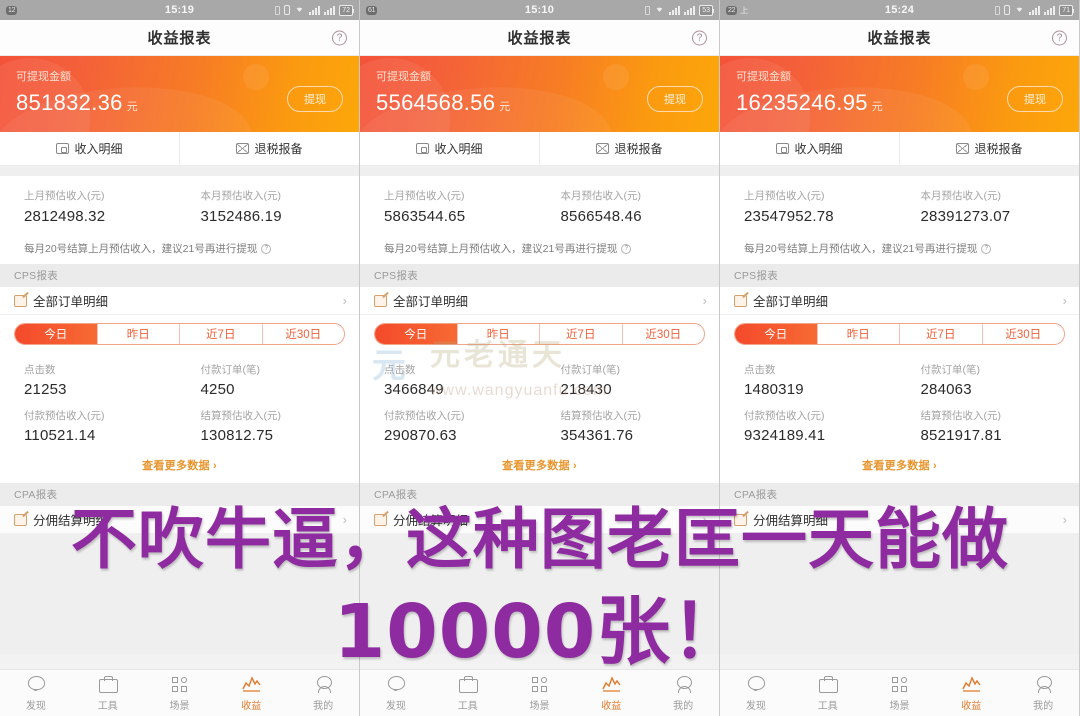  Describe the element at coordinates (414, 389) in the screenshot. I see `clicks-value: 3466849` at that location.